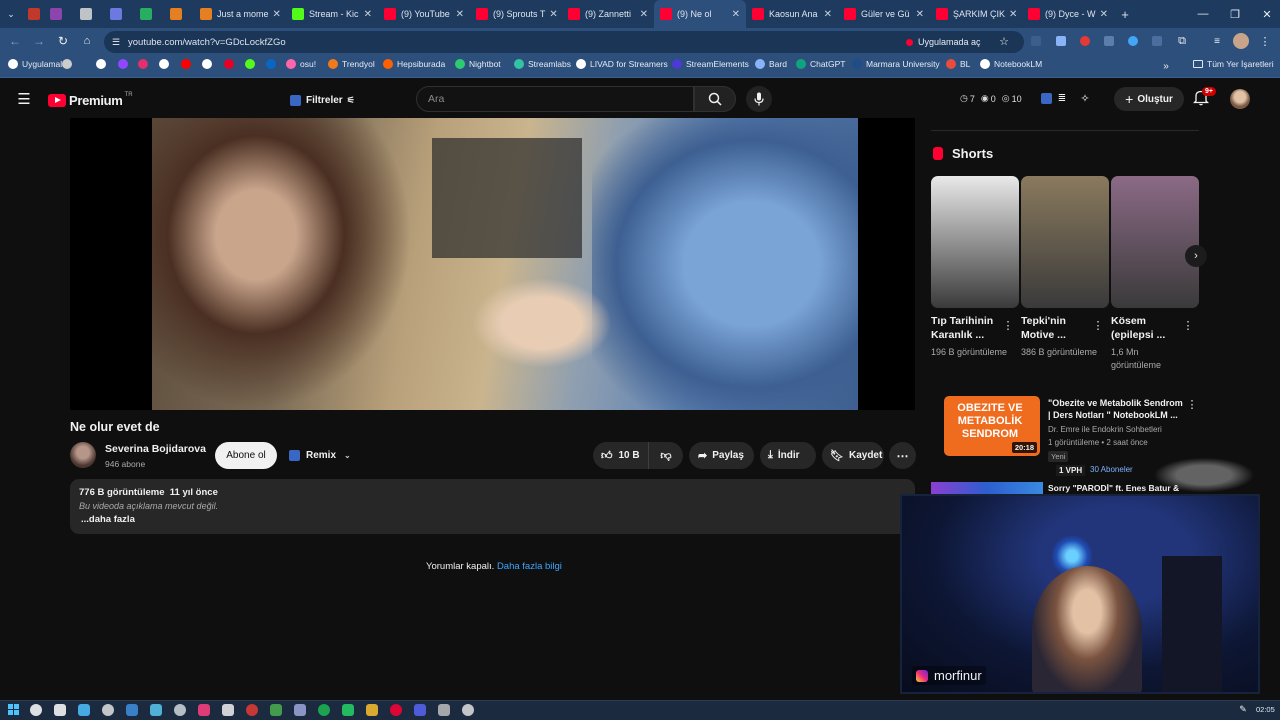  Describe the element at coordinates (710, 64) in the screenshot. I see `bookmark-item: StreamElements` at that location.